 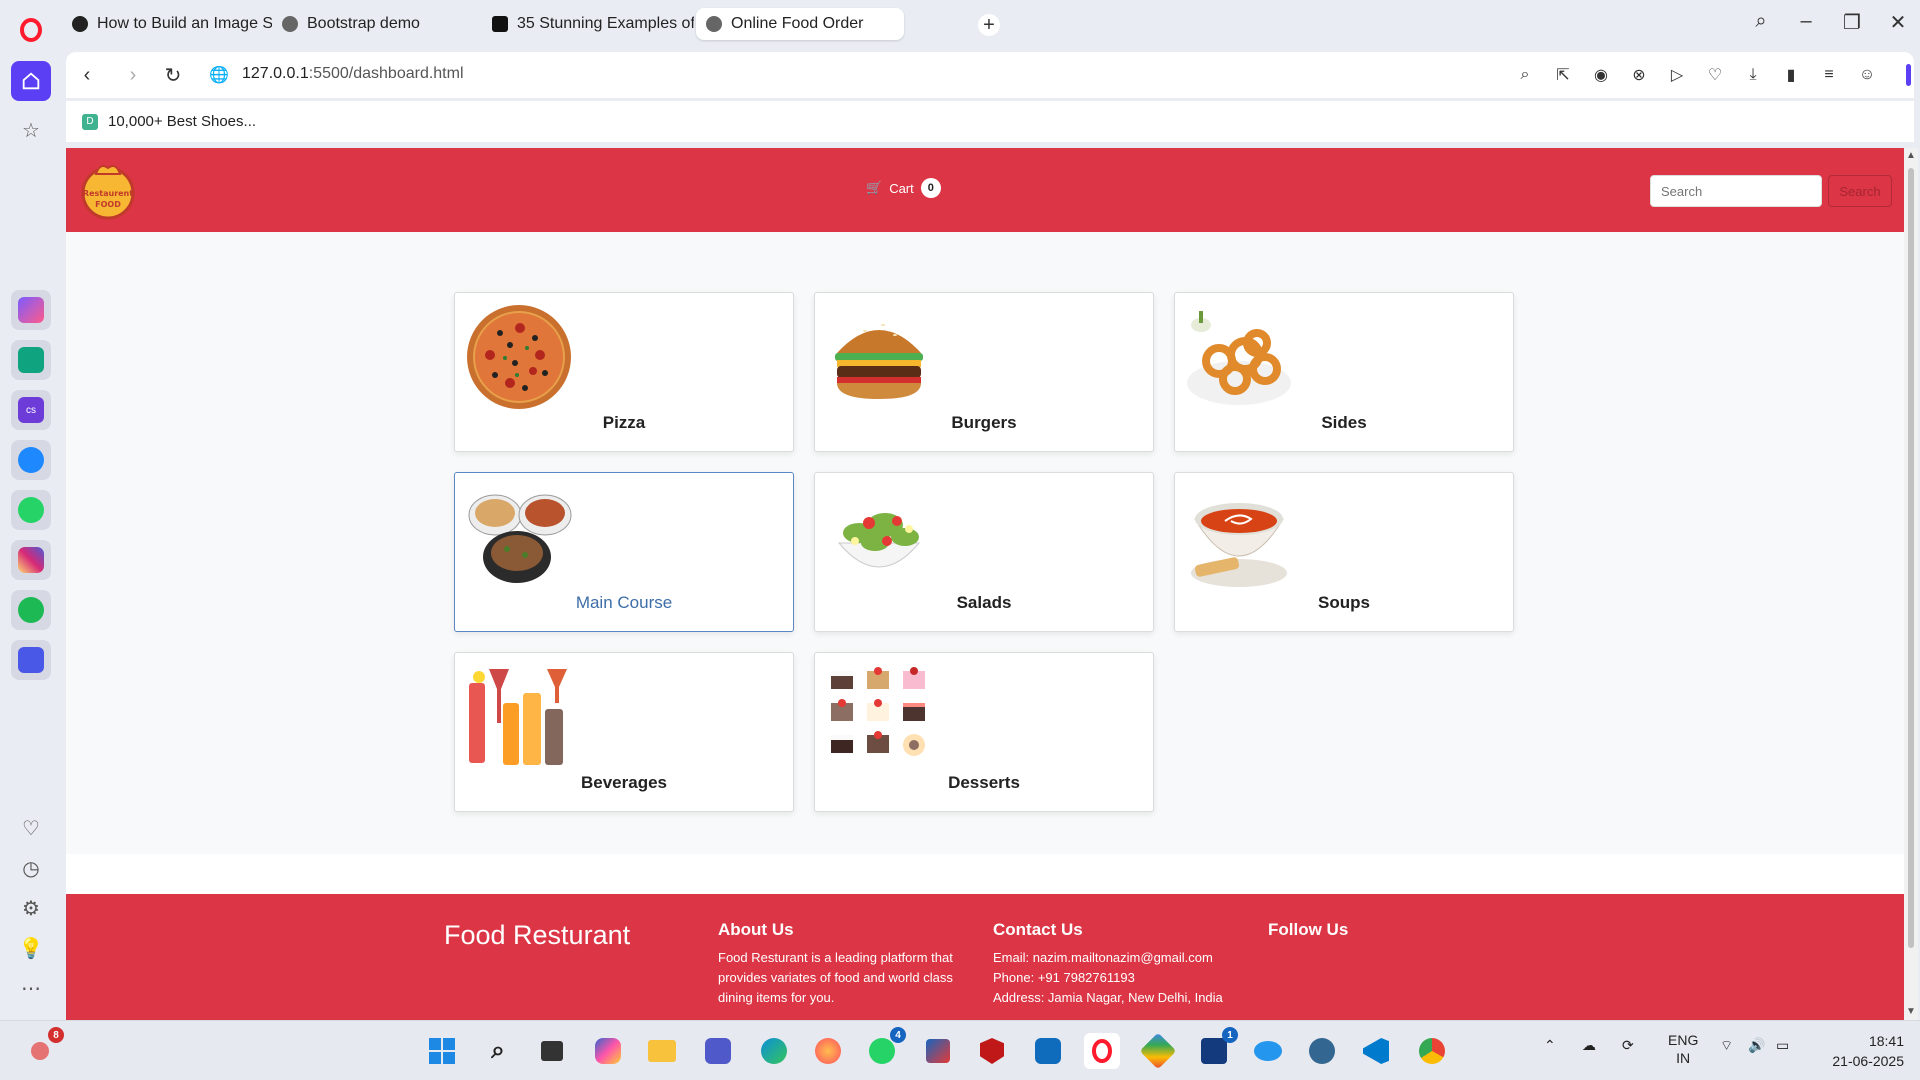 What do you see at coordinates (353, 74) in the screenshot?
I see `url-field: 127.0.0.1:5500/dashboard.html` at bounding box center [353, 74].